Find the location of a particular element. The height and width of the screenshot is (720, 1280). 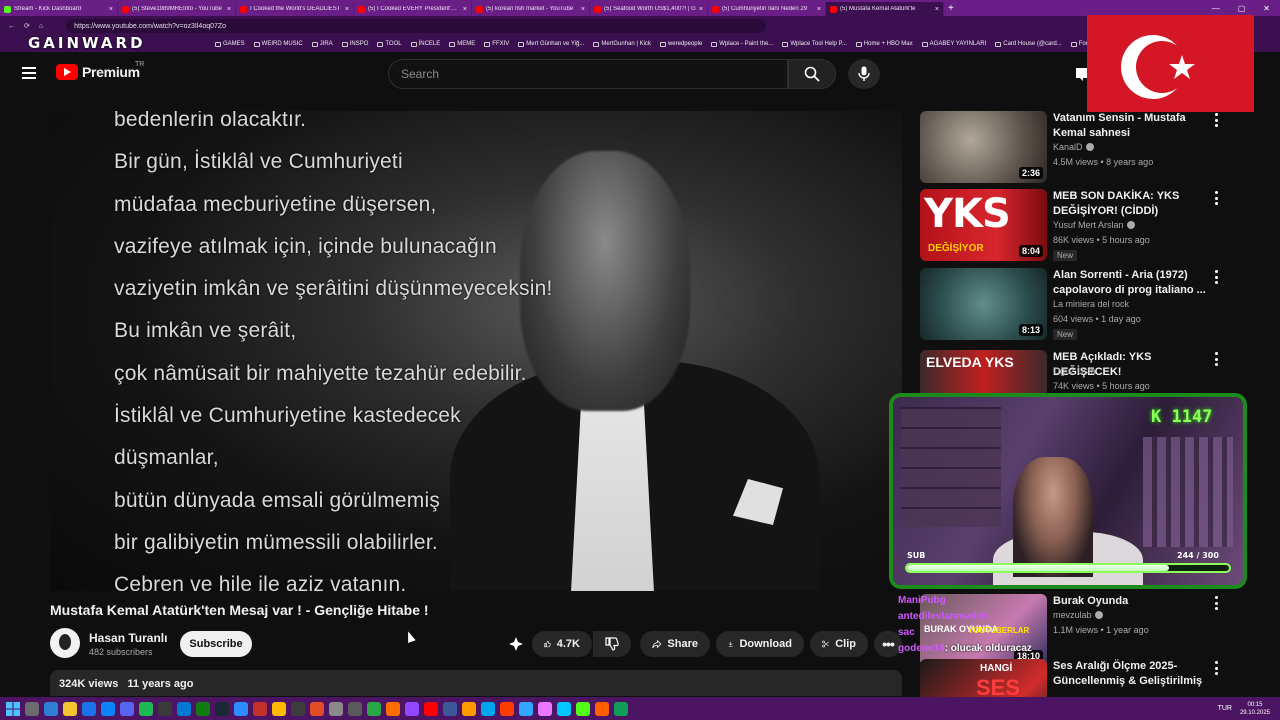

video-thumbnail: 2:36 is located at coordinates (983, 147).